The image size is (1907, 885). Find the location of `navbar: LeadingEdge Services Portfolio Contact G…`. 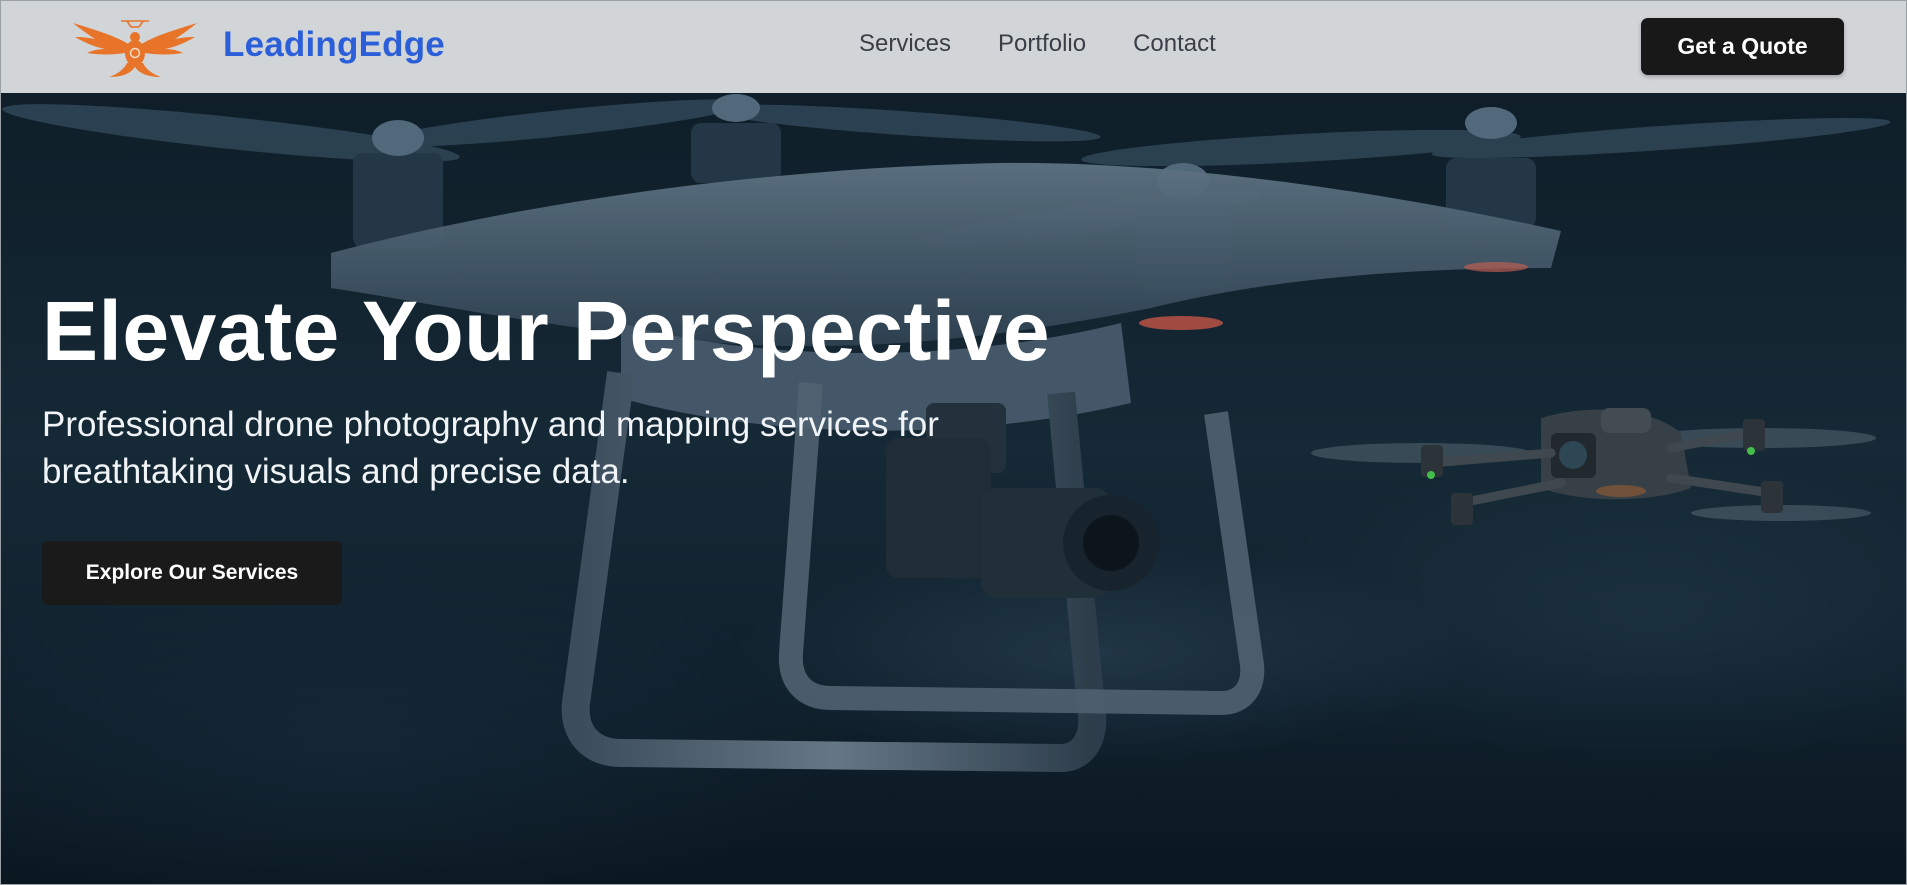

navbar: LeadingEdge Services Portfolio Contact G… is located at coordinates (953, 47).